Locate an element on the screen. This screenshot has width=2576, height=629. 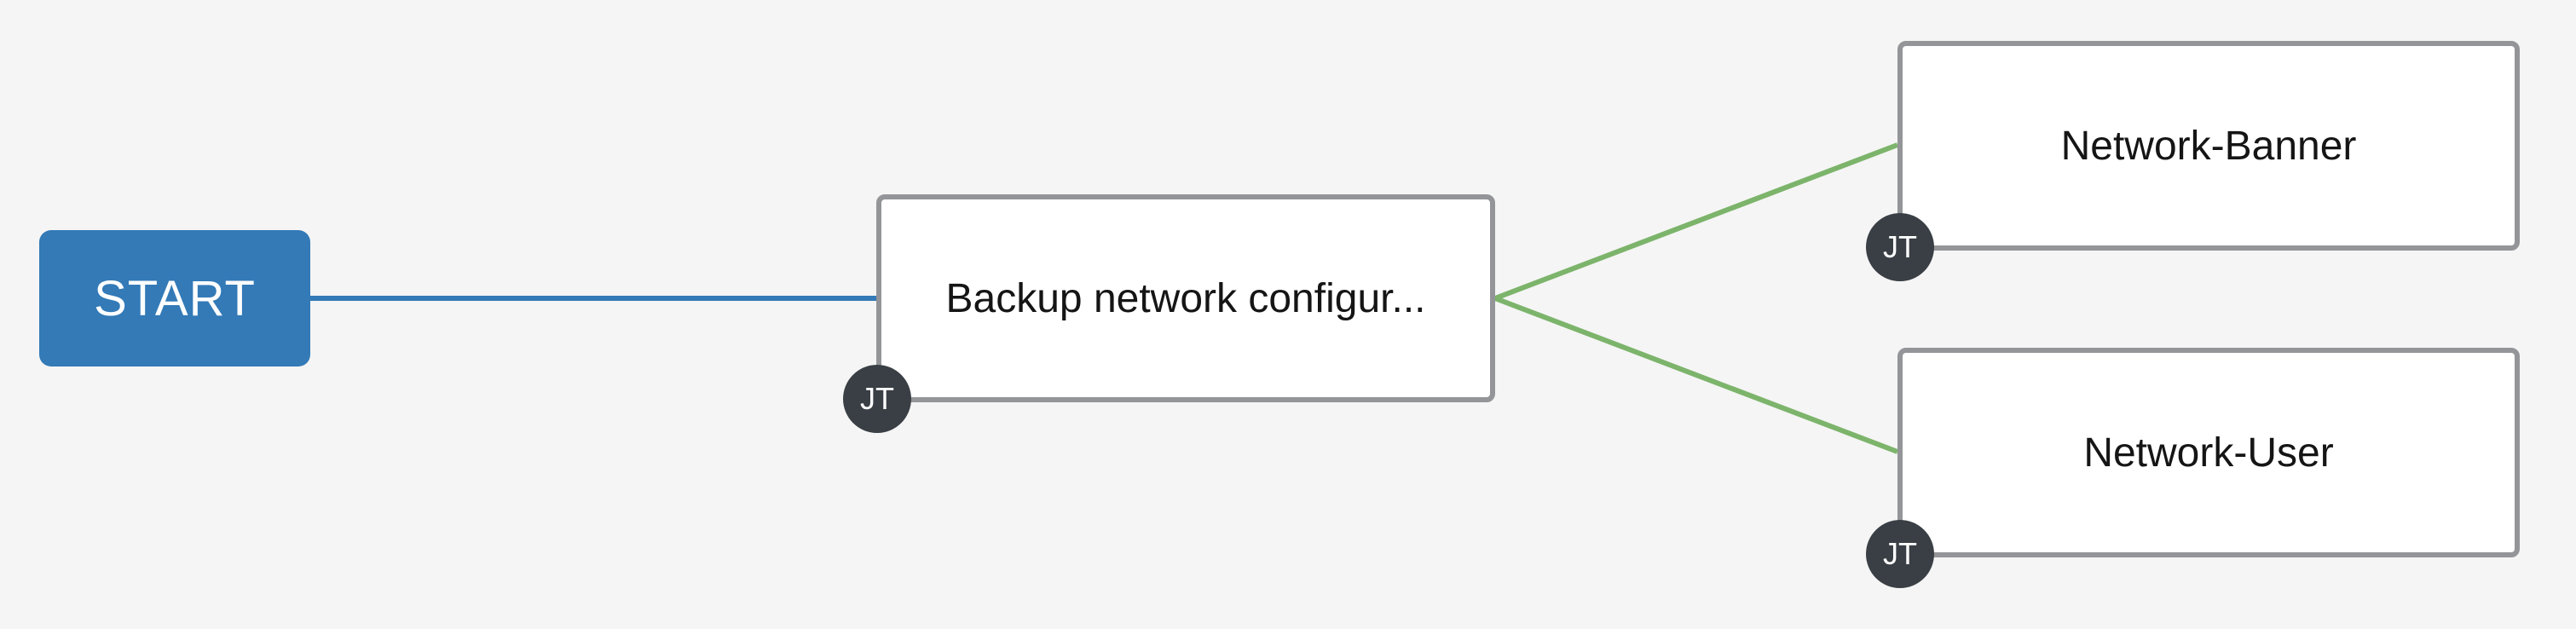
start-node: START is located at coordinates (174, 298).